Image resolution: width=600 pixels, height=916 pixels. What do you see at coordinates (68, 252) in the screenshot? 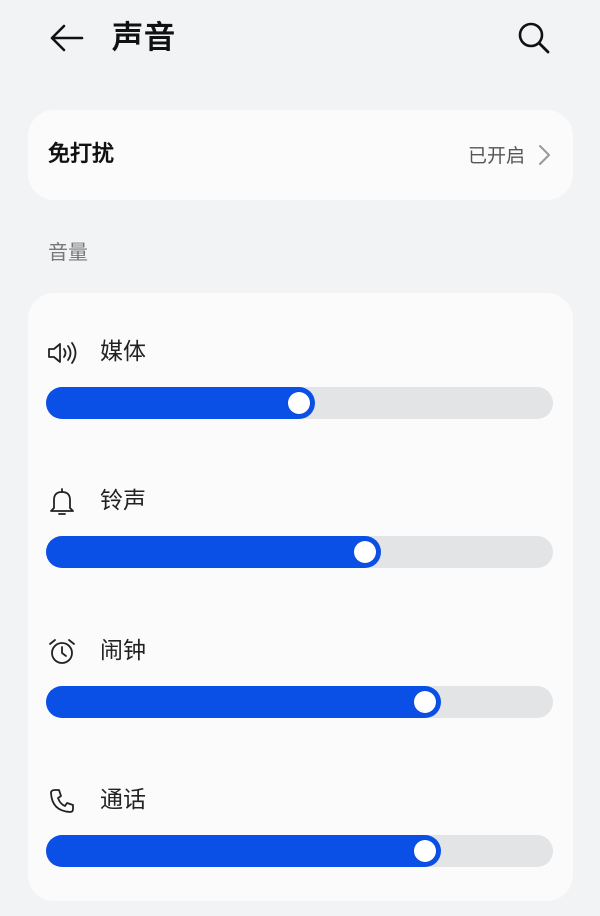
I see `volume-section-label: 音量` at bounding box center [68, 252].